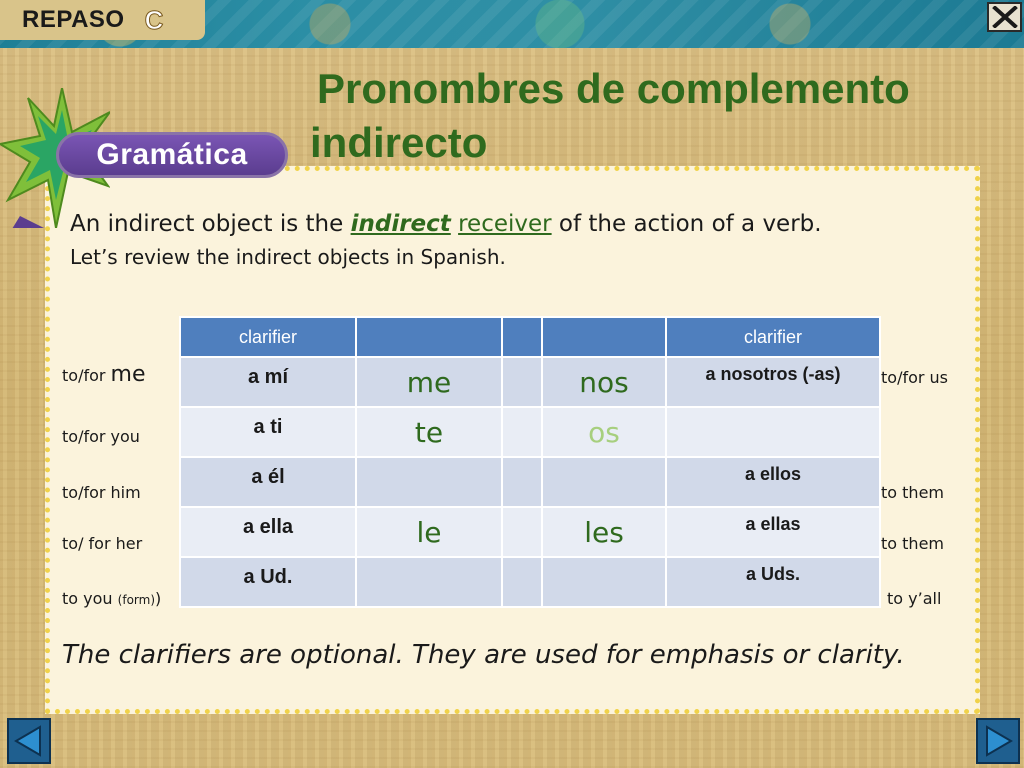 The image size is (1024, 768). What do you see at coordinates (268, 382) in the screenshot?
I see `clarifier-cell: a mí` at bounding box center [268, 382].